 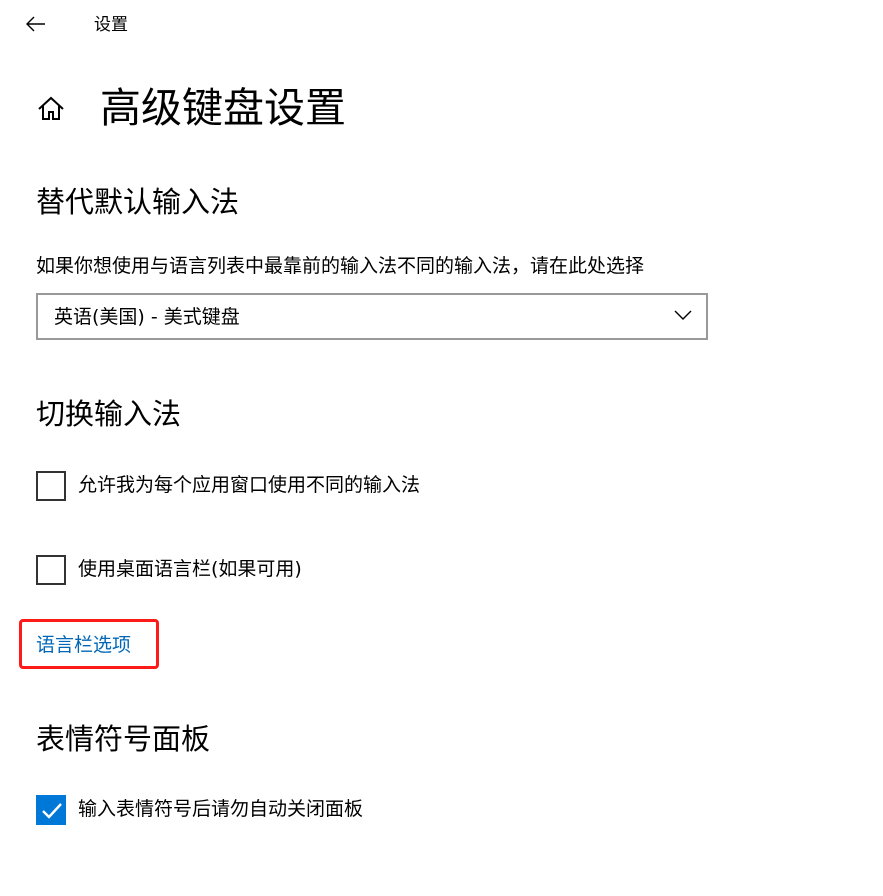 What do you see at coordinates (372, 316) in the screenshot?
I see `input-method-dropdown: 英语(美国) - 美式键盘` at bounding box center [372, 316].